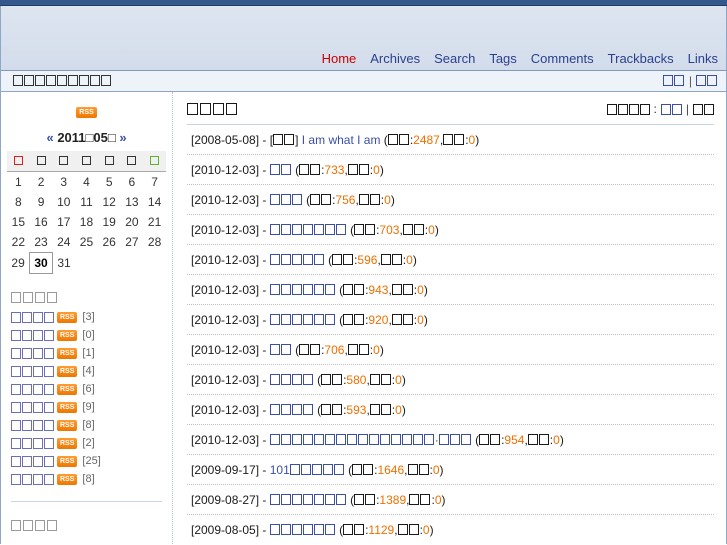  What do you see at coordinates (450, 529) in the screenshot?
I see `post-list-item: [2009-08-05] - (:1129,:0)` at bounding box center [450, 529].